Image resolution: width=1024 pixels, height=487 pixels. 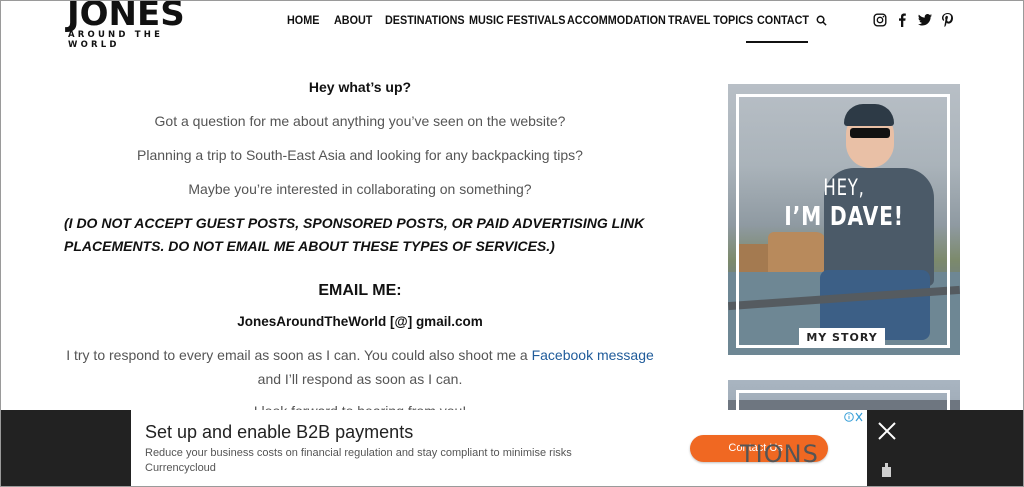 I want to click on logo-main-text: JONES, so click(x=126, y=17).